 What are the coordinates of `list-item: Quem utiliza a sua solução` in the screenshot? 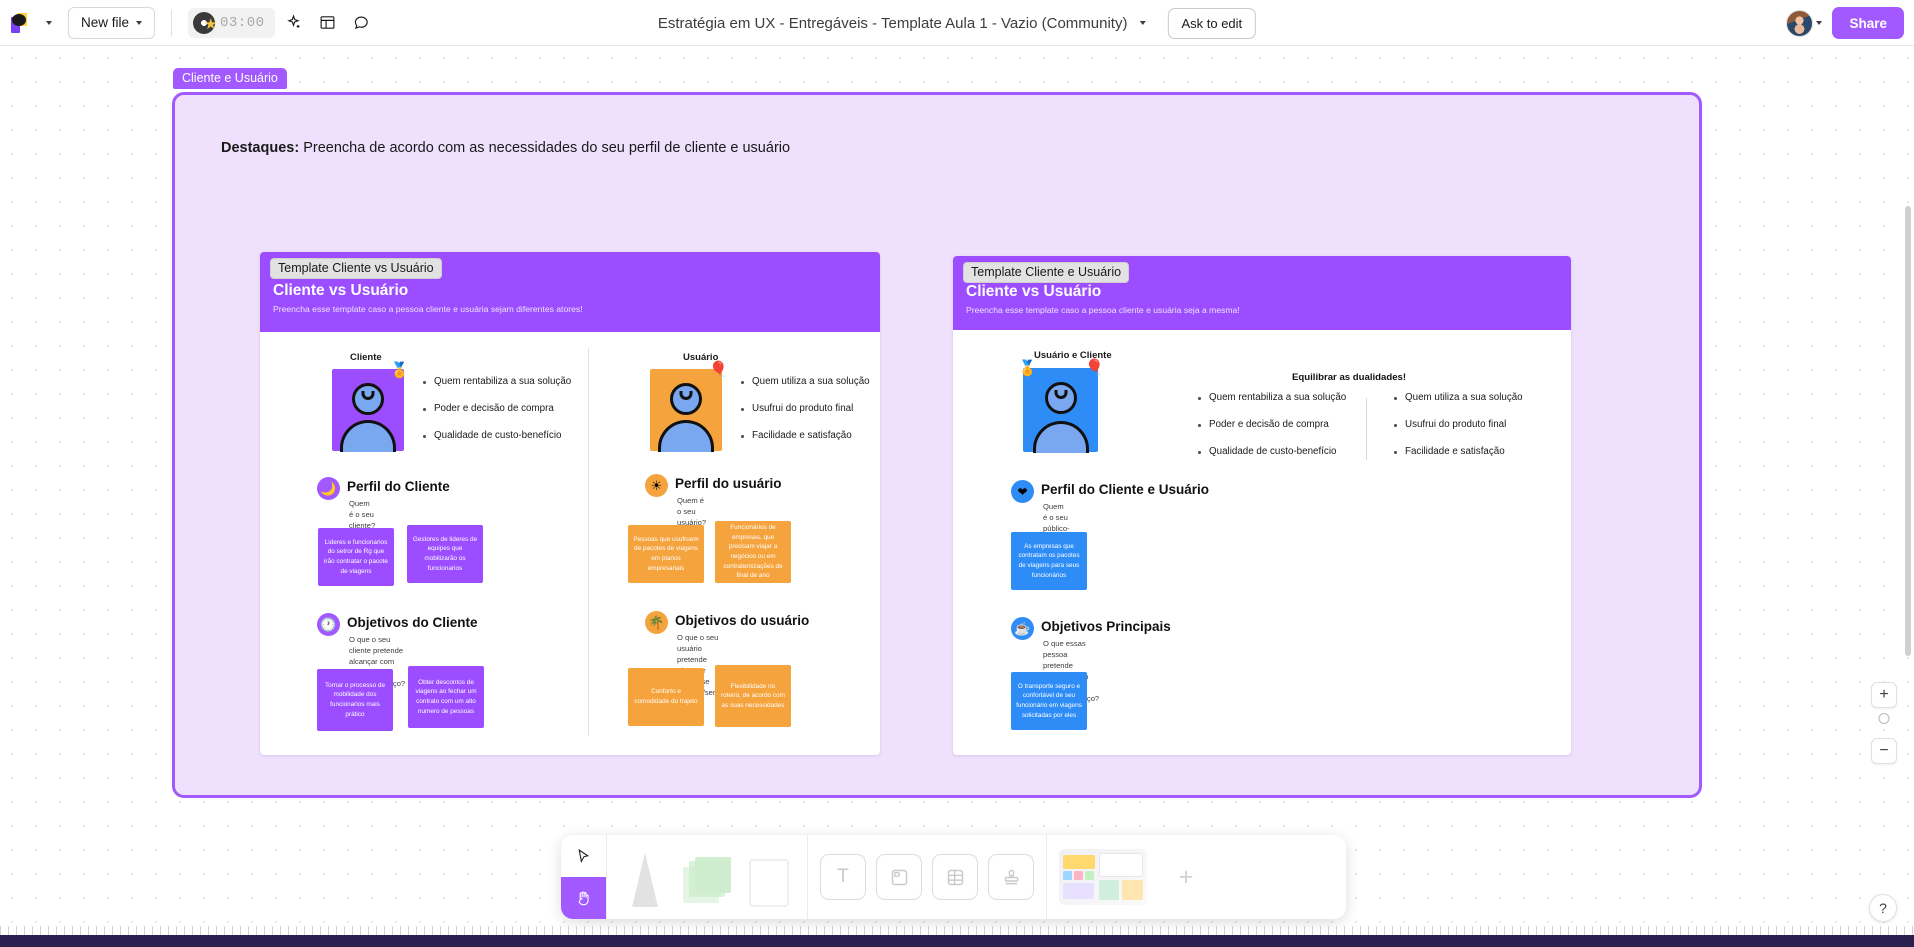 It's located at (805, 381).